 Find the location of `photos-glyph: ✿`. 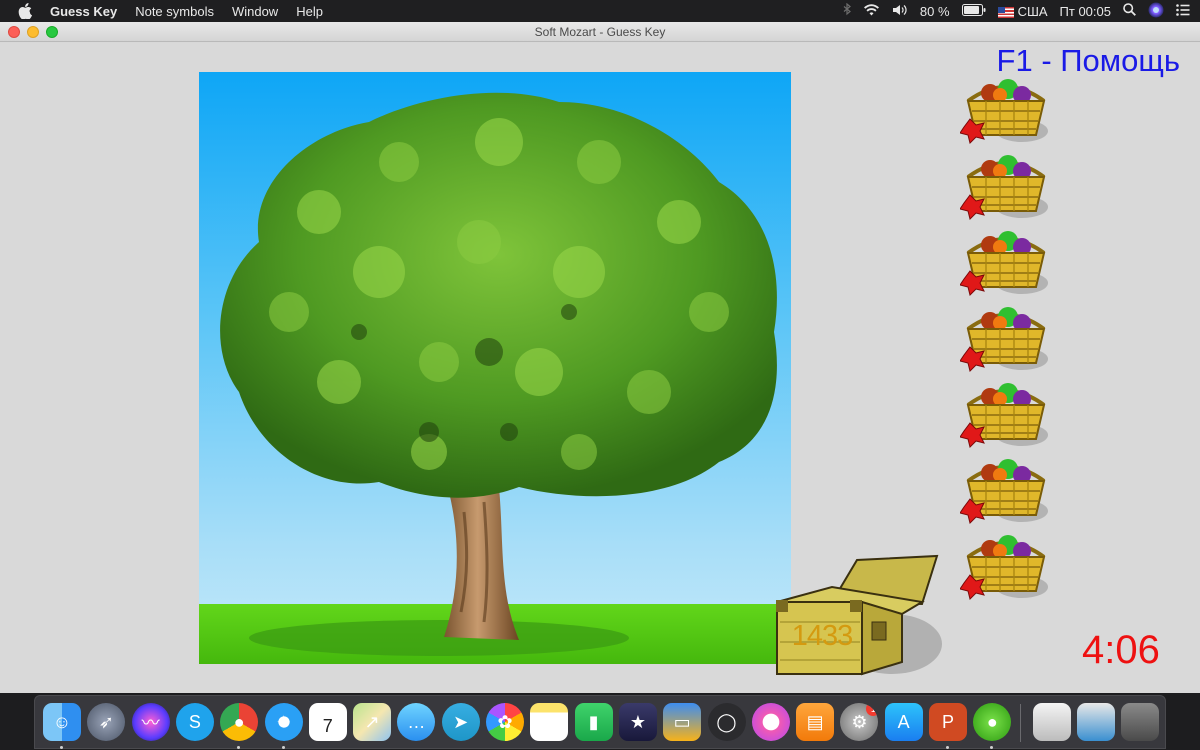

photos-glyph: ✿ is located at coordinates (505, 721).